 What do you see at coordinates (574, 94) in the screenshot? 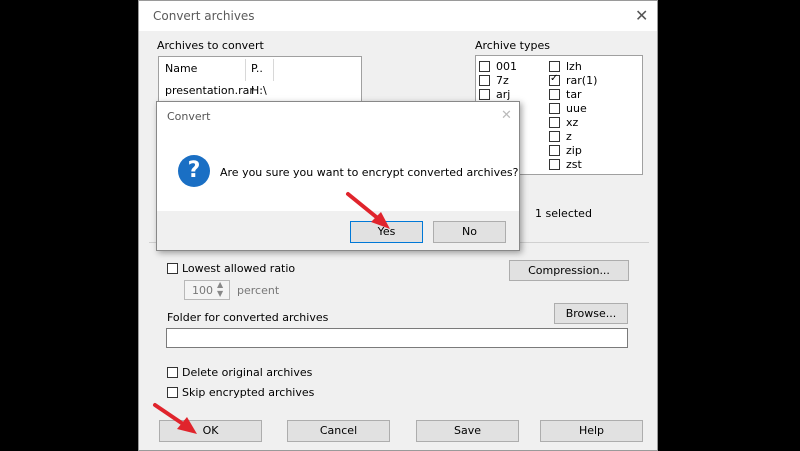
I see `type-right-label: tar` at bounding box center [574, 94].